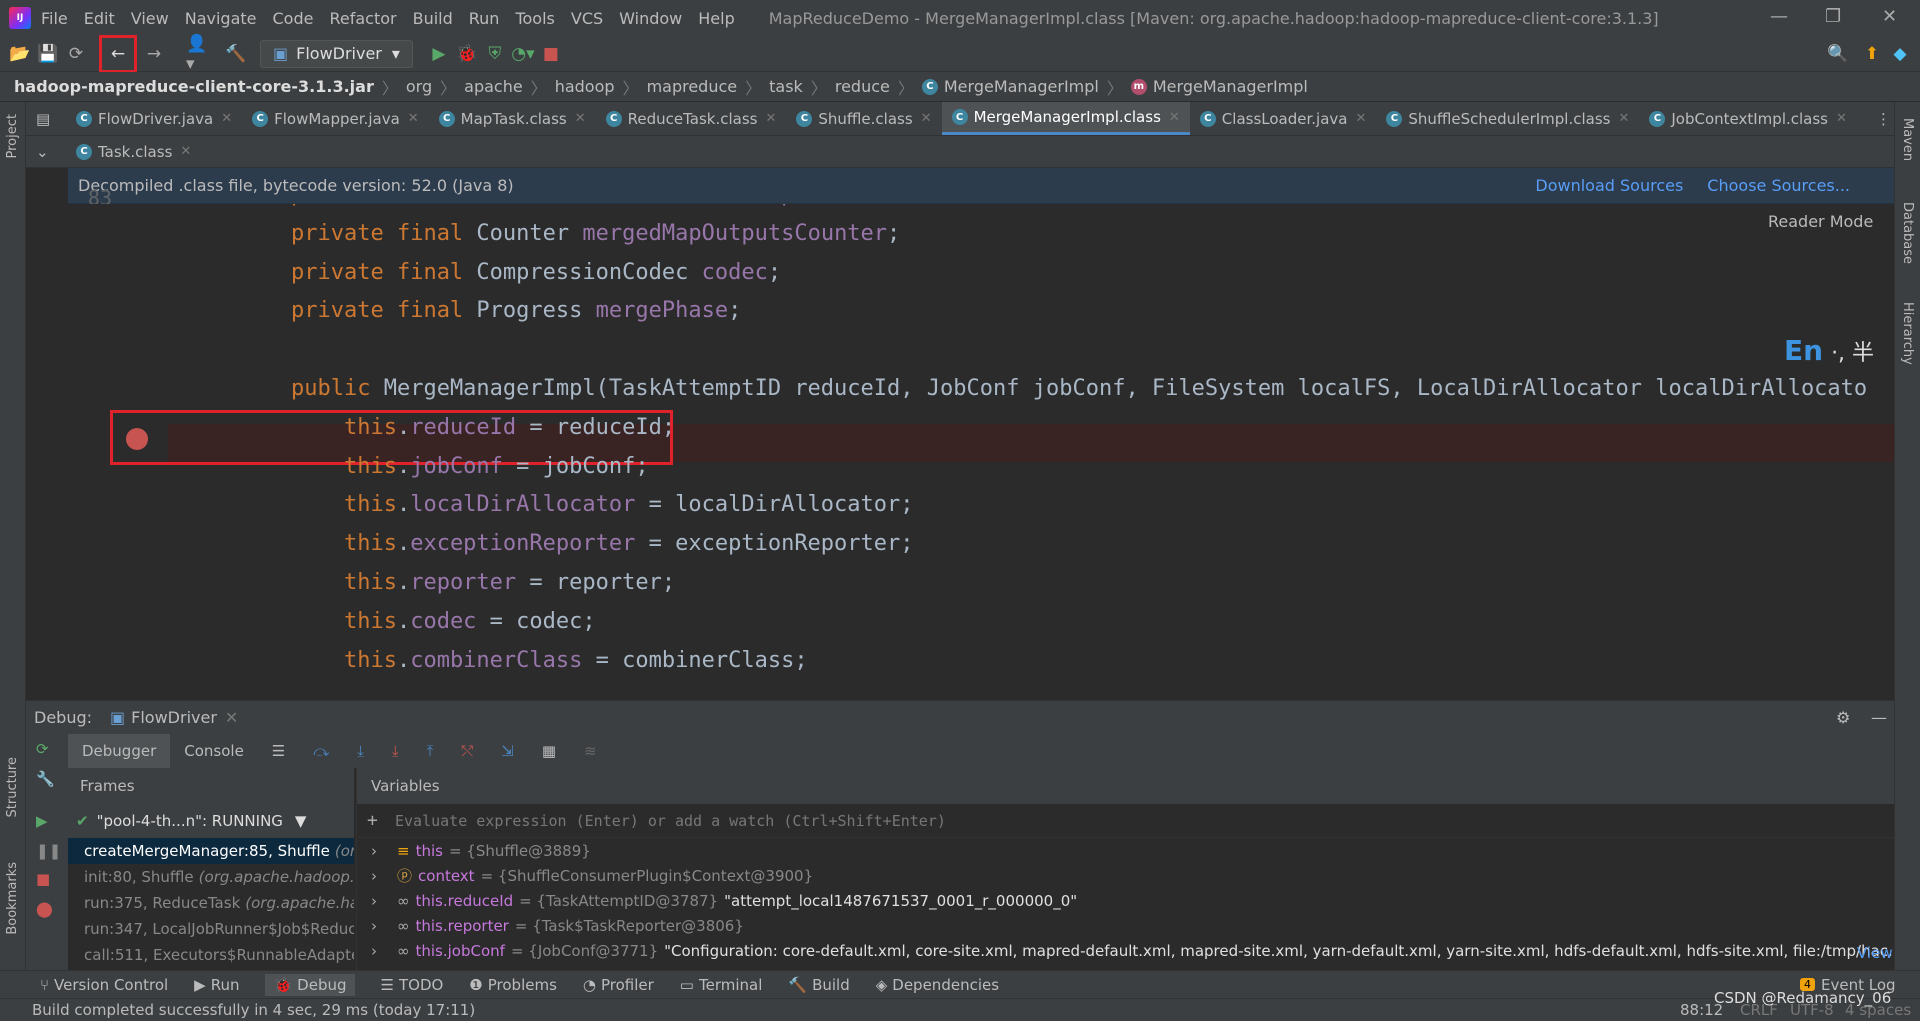  What do you see at coordinates (211, 955) in the screenshot?
I see `stack-frame: call:511, Executors$RunnableAdapter` at bounding box center [211, 955].